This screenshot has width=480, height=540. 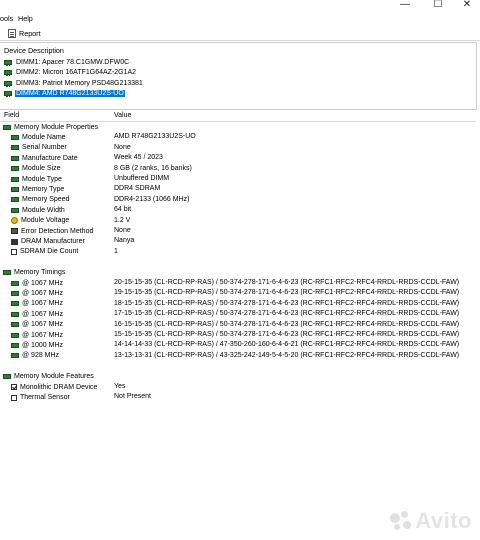 I want to click on property-row: Module Name AMD R748G2133U2S-UO, so click(x=238, y=137).